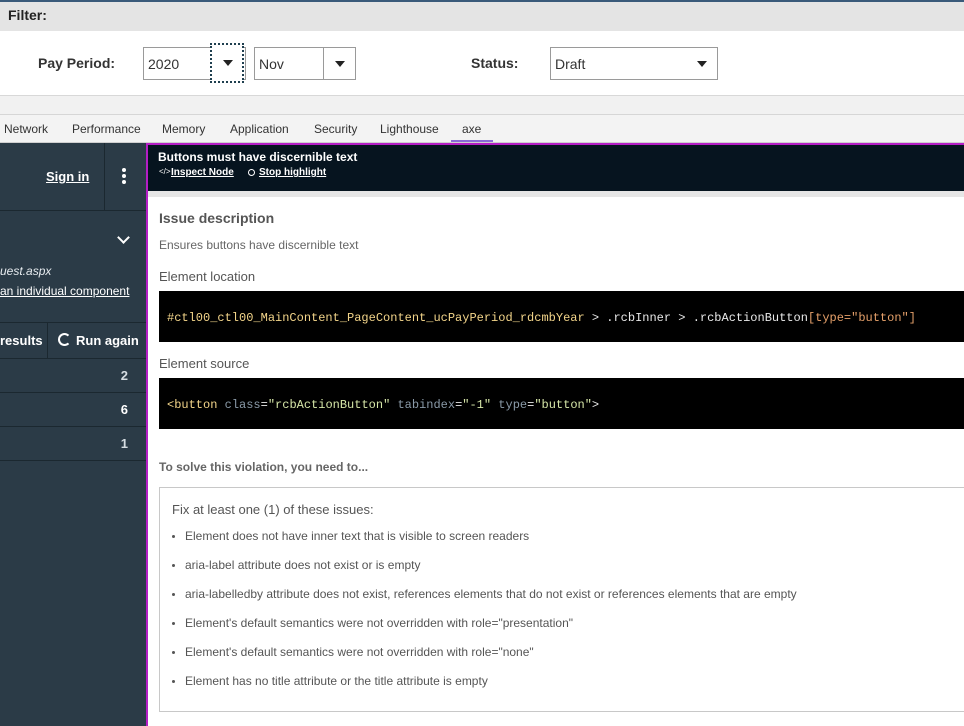 The height and width of the screenshot is (726, 964). I want to click on status-value: Draft, so click(570, 64).